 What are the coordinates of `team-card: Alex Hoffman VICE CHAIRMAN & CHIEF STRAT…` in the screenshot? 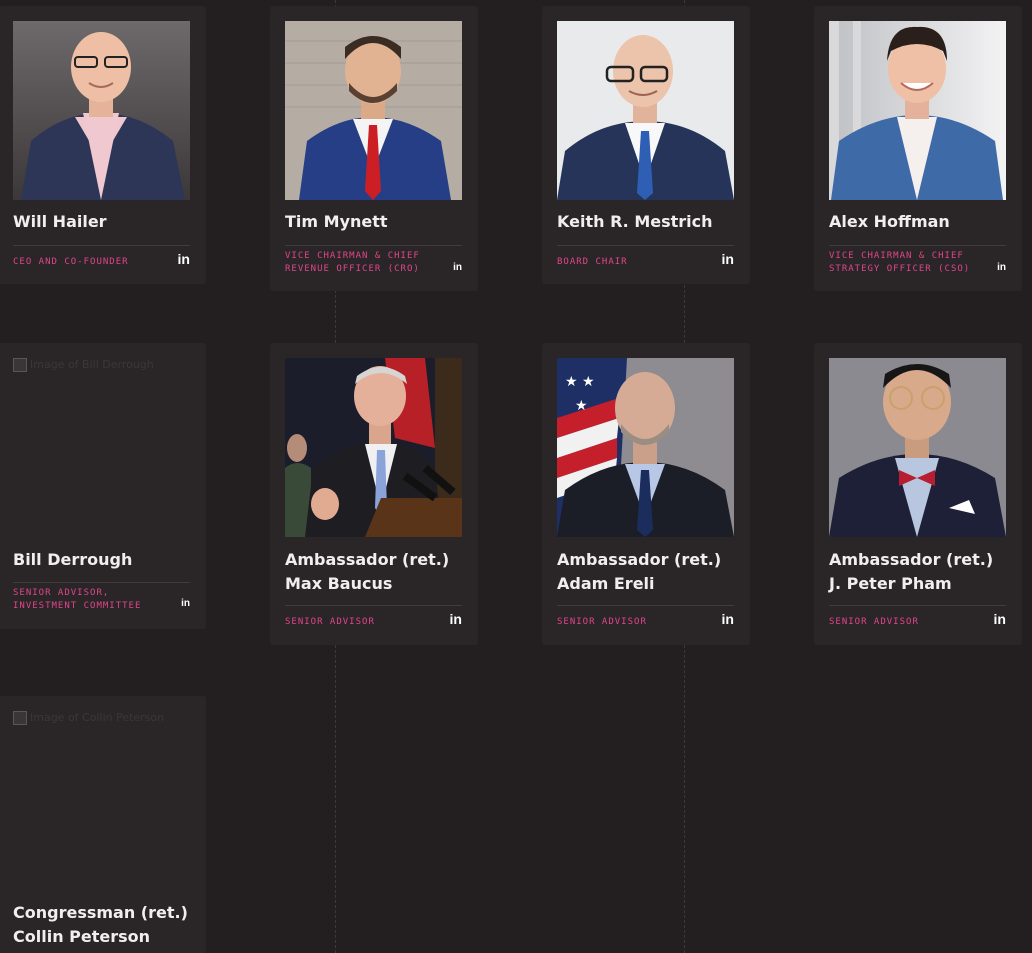 It's located at (918, 148).